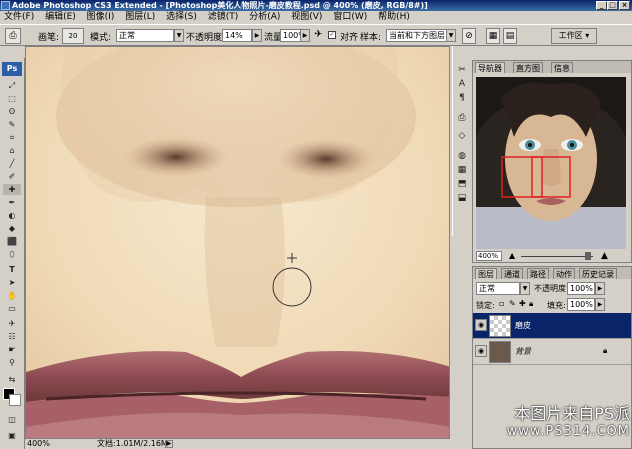 This screenshot has width=632, height=449. Describe the element at coordinates (12, 295) in the screenshot. I see `pen-tool-icon: ✋` at that location.